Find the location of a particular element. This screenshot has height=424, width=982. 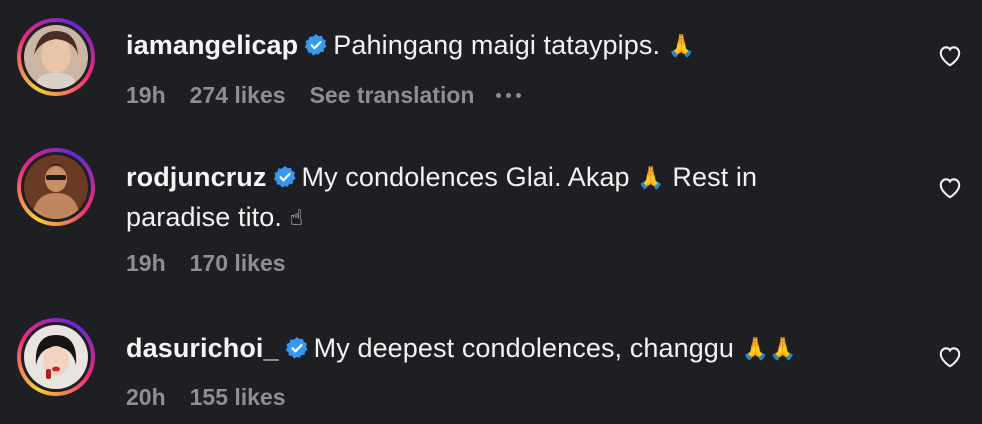

comment-body: Pahingang maigi tataypips. is located at coordinates (497, 45).